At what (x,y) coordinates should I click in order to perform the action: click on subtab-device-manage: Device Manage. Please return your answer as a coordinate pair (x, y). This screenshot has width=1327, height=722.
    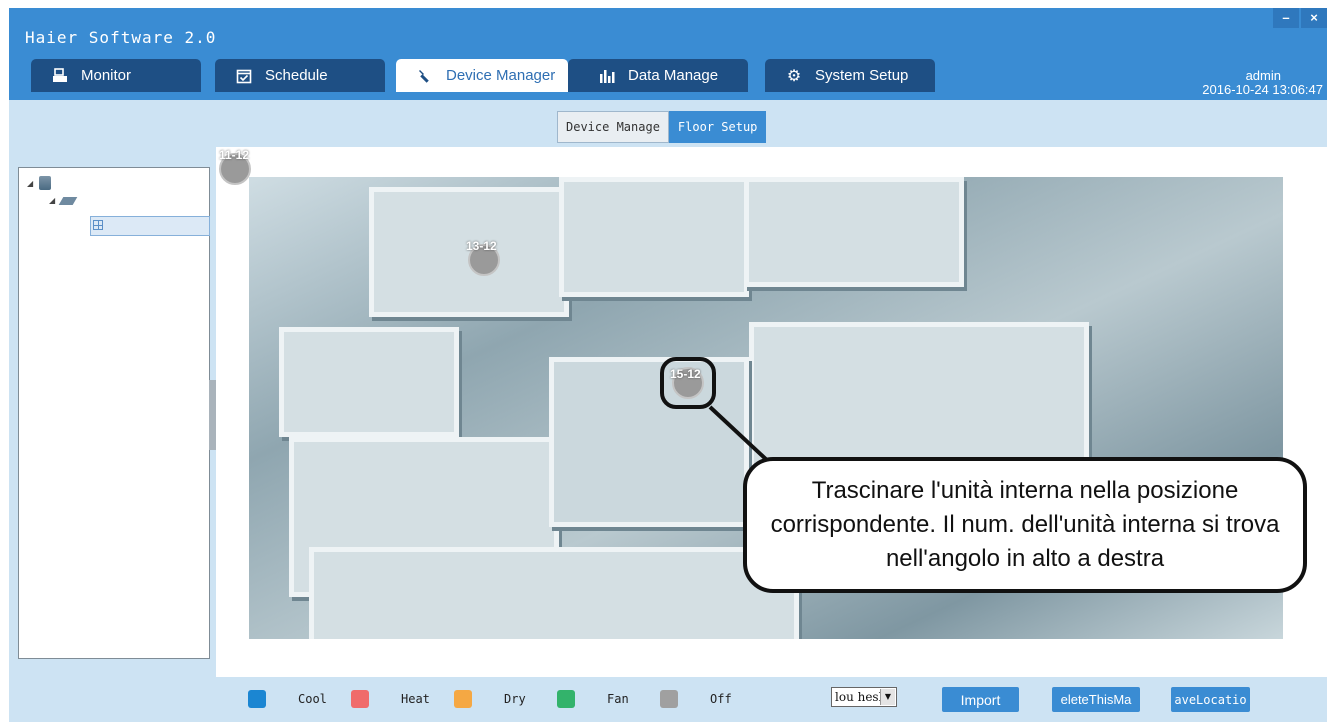
    Looking at the image, I should click on (613, 127).